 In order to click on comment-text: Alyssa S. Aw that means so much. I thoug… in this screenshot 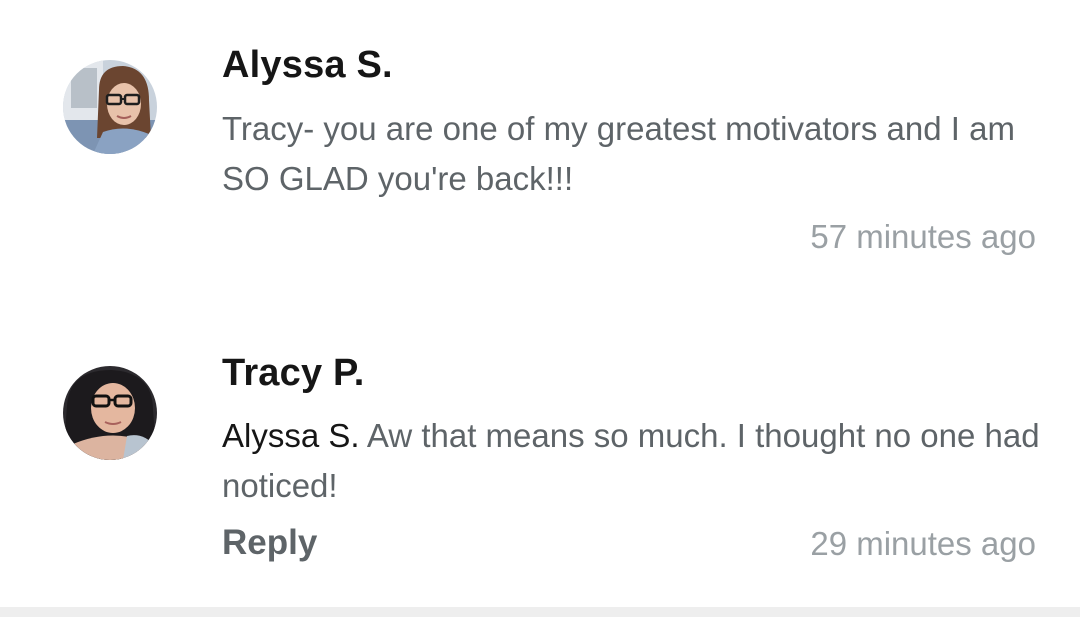, I will do `click(632, 461)`.